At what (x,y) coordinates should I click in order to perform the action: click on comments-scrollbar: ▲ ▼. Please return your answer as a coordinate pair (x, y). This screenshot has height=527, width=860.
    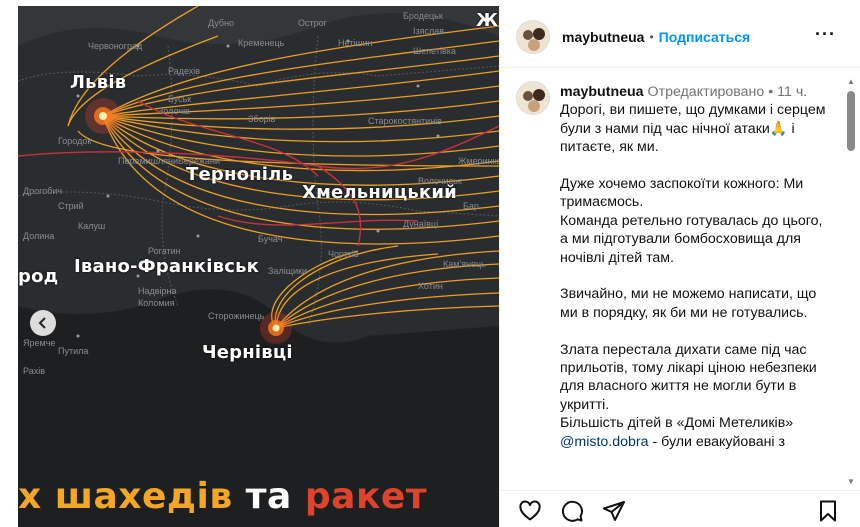
    Looking at the image, I should click on (851, 282).